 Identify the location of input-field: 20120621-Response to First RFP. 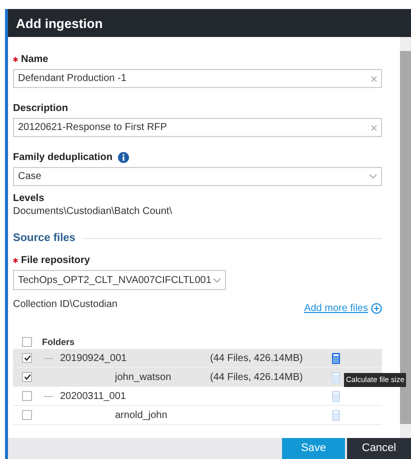
(197, 127).